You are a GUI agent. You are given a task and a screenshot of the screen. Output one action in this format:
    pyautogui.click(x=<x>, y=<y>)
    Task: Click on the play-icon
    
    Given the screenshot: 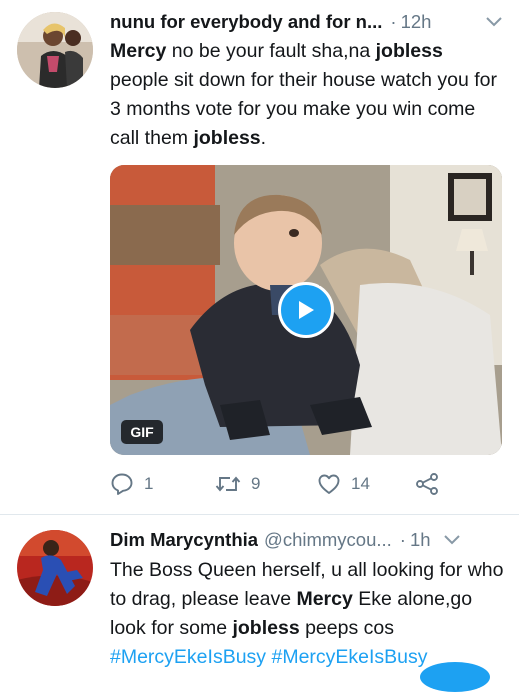 What is the action you would take?
    pyautogui.click(x=306, y=310)
    